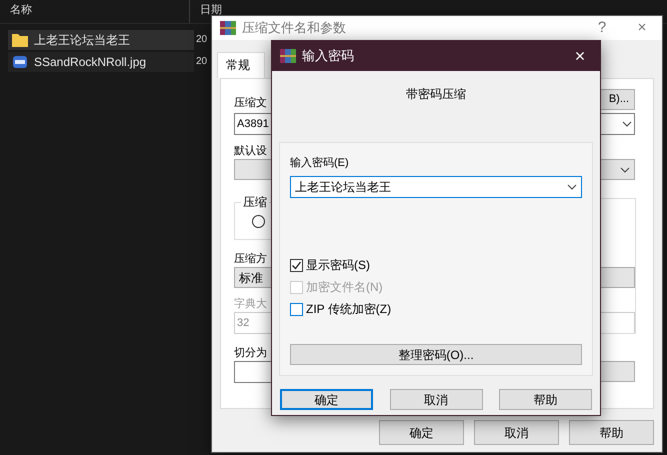 The width and height of the screenshot is (667, 455). I want to click on folder-icon, so click(20, 40).